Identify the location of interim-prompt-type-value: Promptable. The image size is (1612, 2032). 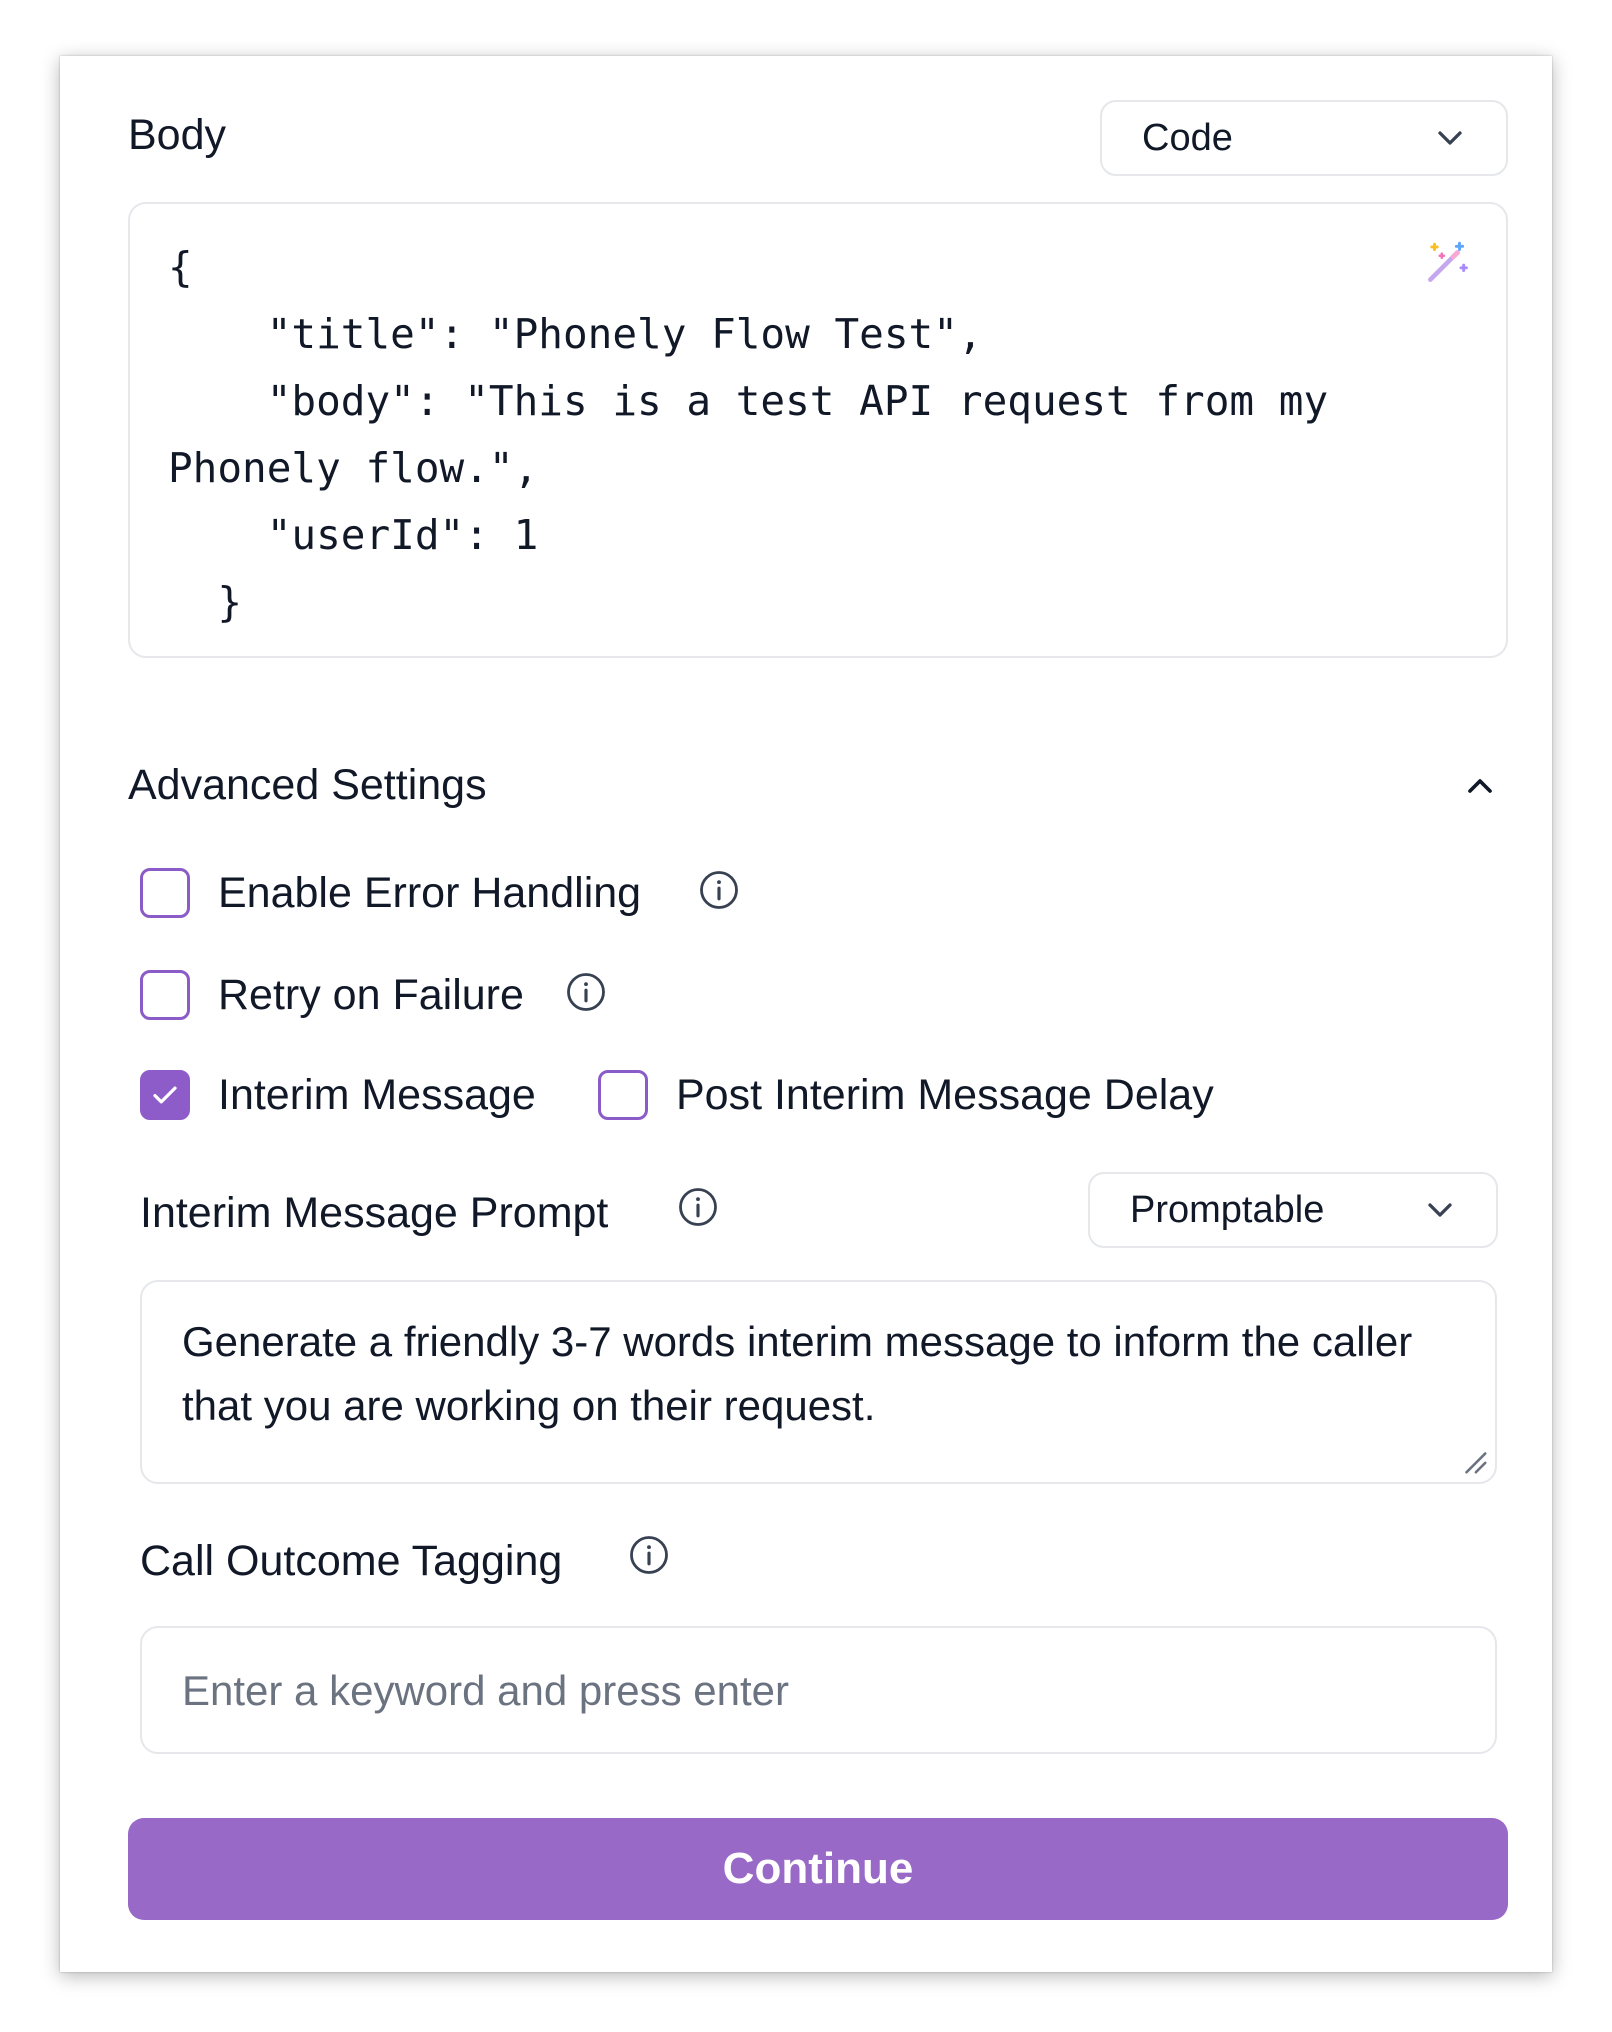
(1227, 1209).